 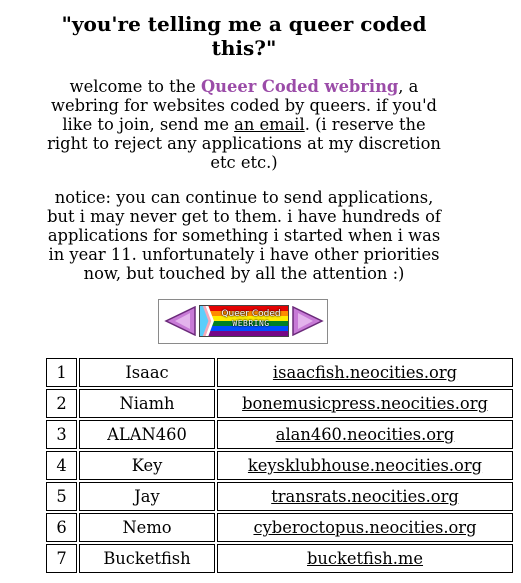 What do you see at coordinates (61, 558) in the screenshot?
I see `member-number: 7` at bounding box center [61, 558].